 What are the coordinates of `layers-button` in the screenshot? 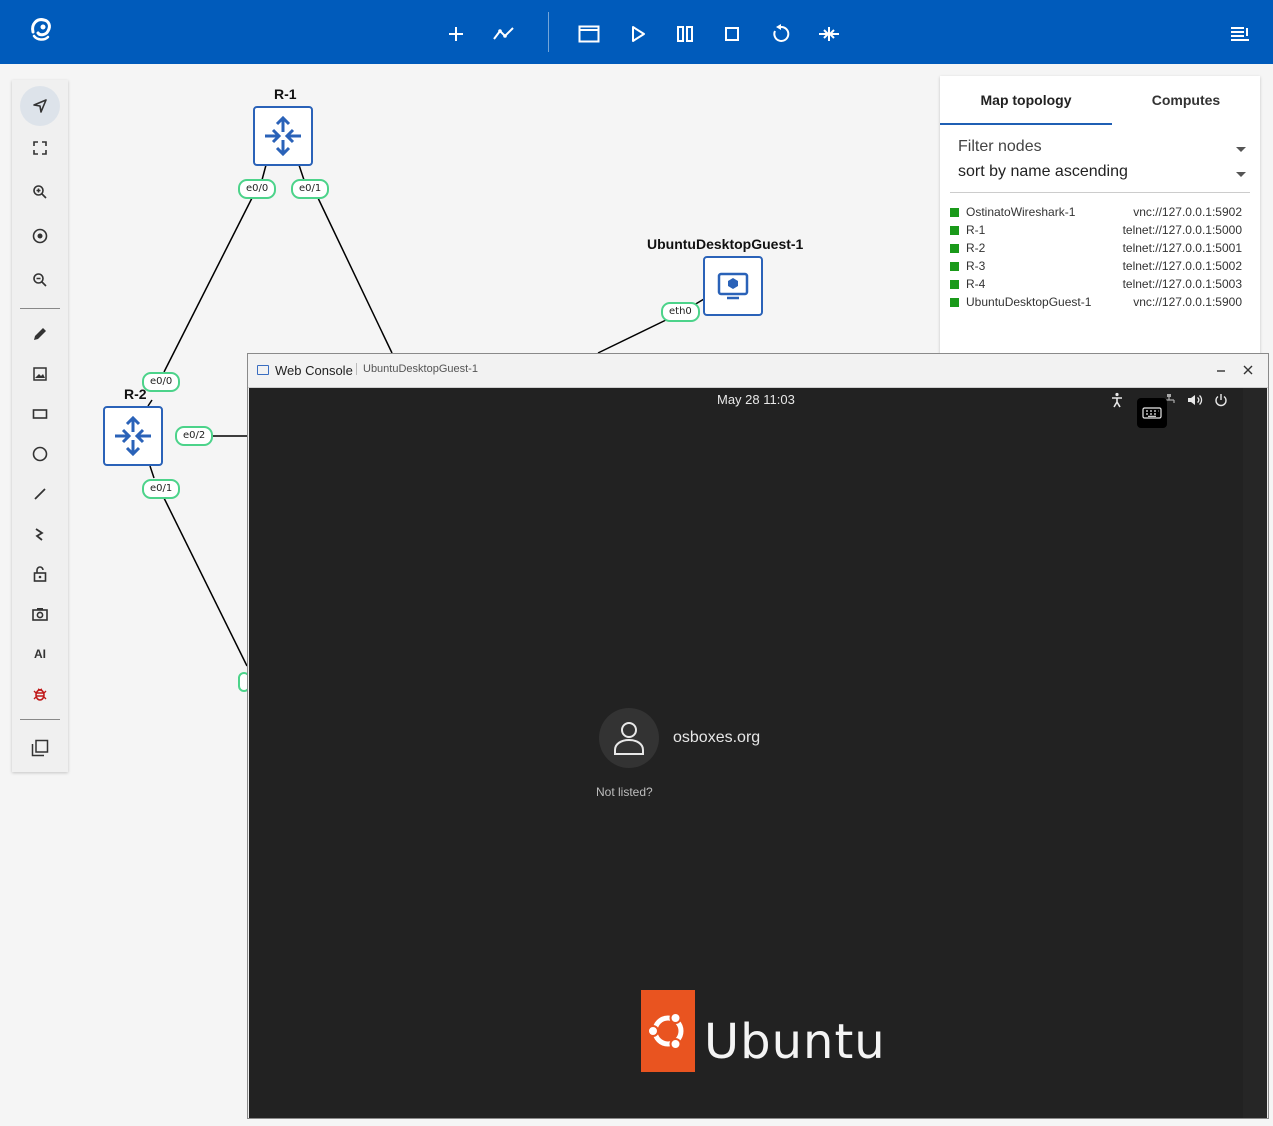 It's located at (40, 748).